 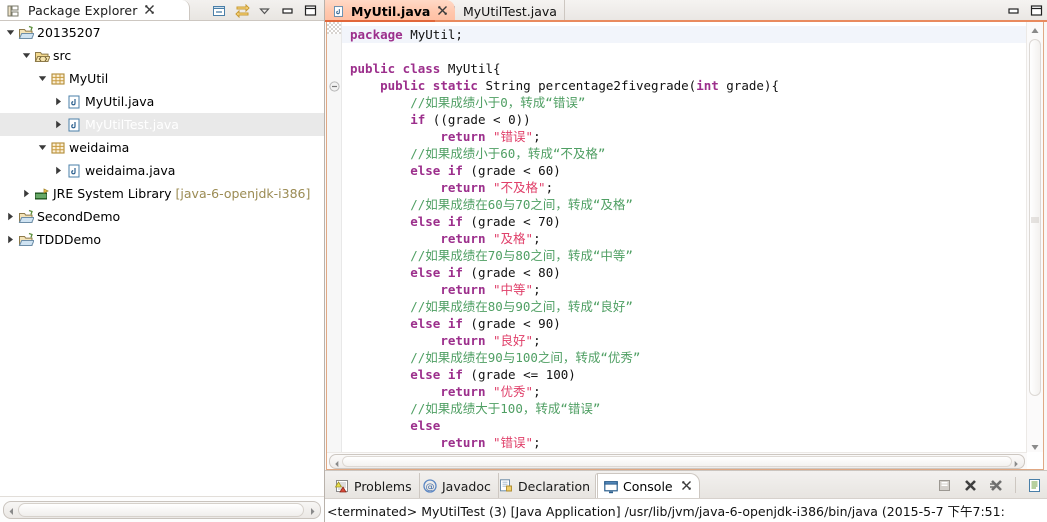 I want to click on collapse-fold-icon, so click(x=334, y=86).